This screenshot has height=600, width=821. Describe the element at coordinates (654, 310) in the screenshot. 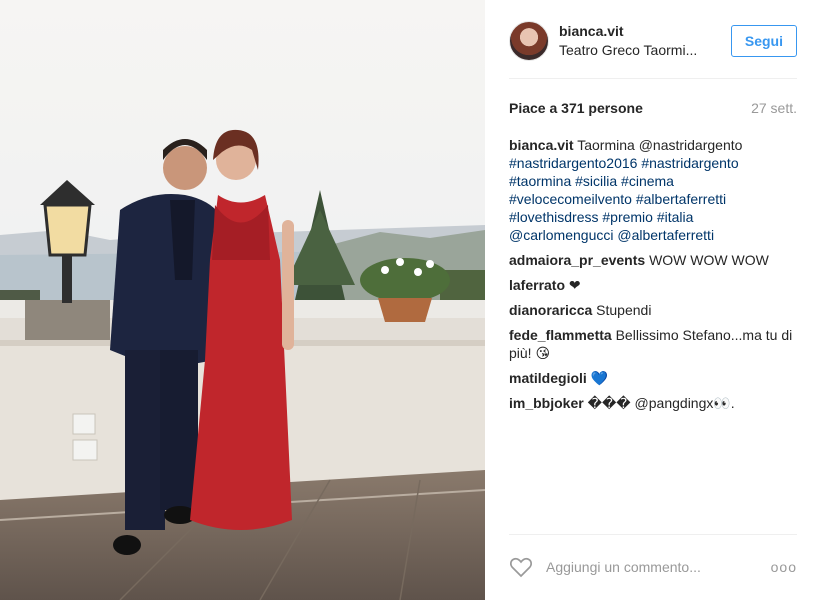

I see `list-item: dianoraricca Stupendi` at that location.